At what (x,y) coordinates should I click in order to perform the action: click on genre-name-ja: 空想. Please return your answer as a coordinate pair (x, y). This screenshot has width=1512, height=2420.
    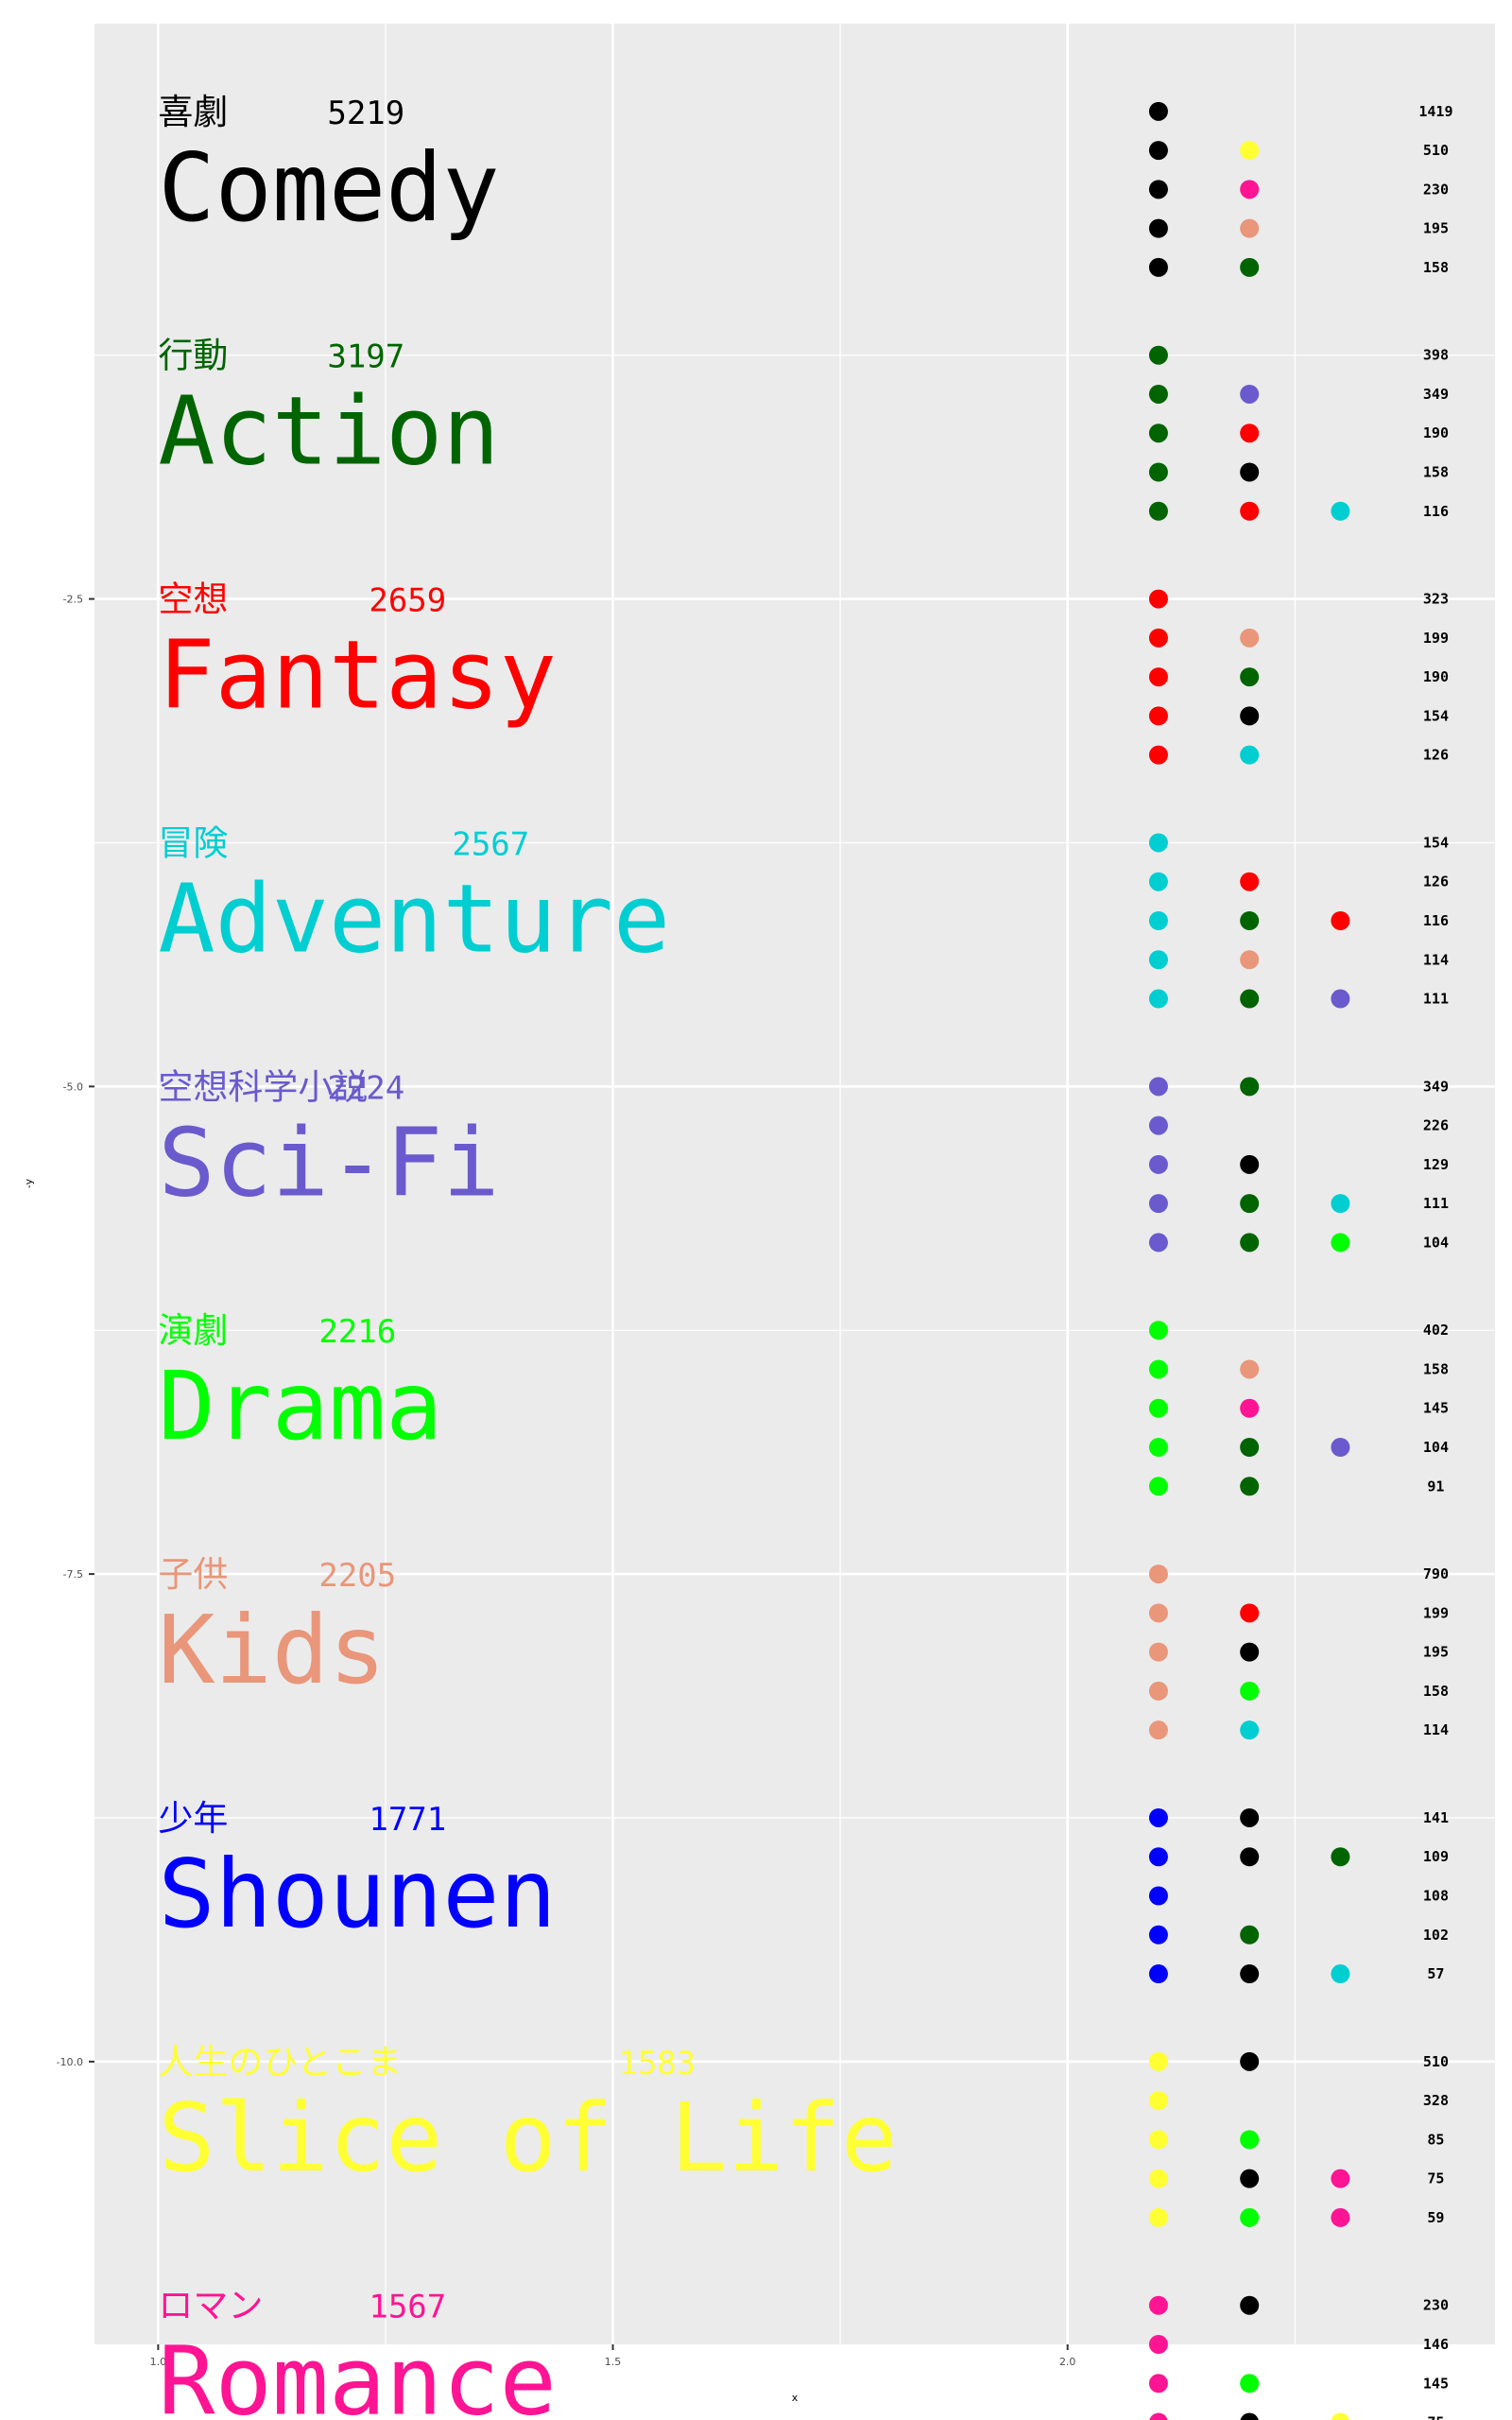
    Looking at the image, I should click on (193, 600).